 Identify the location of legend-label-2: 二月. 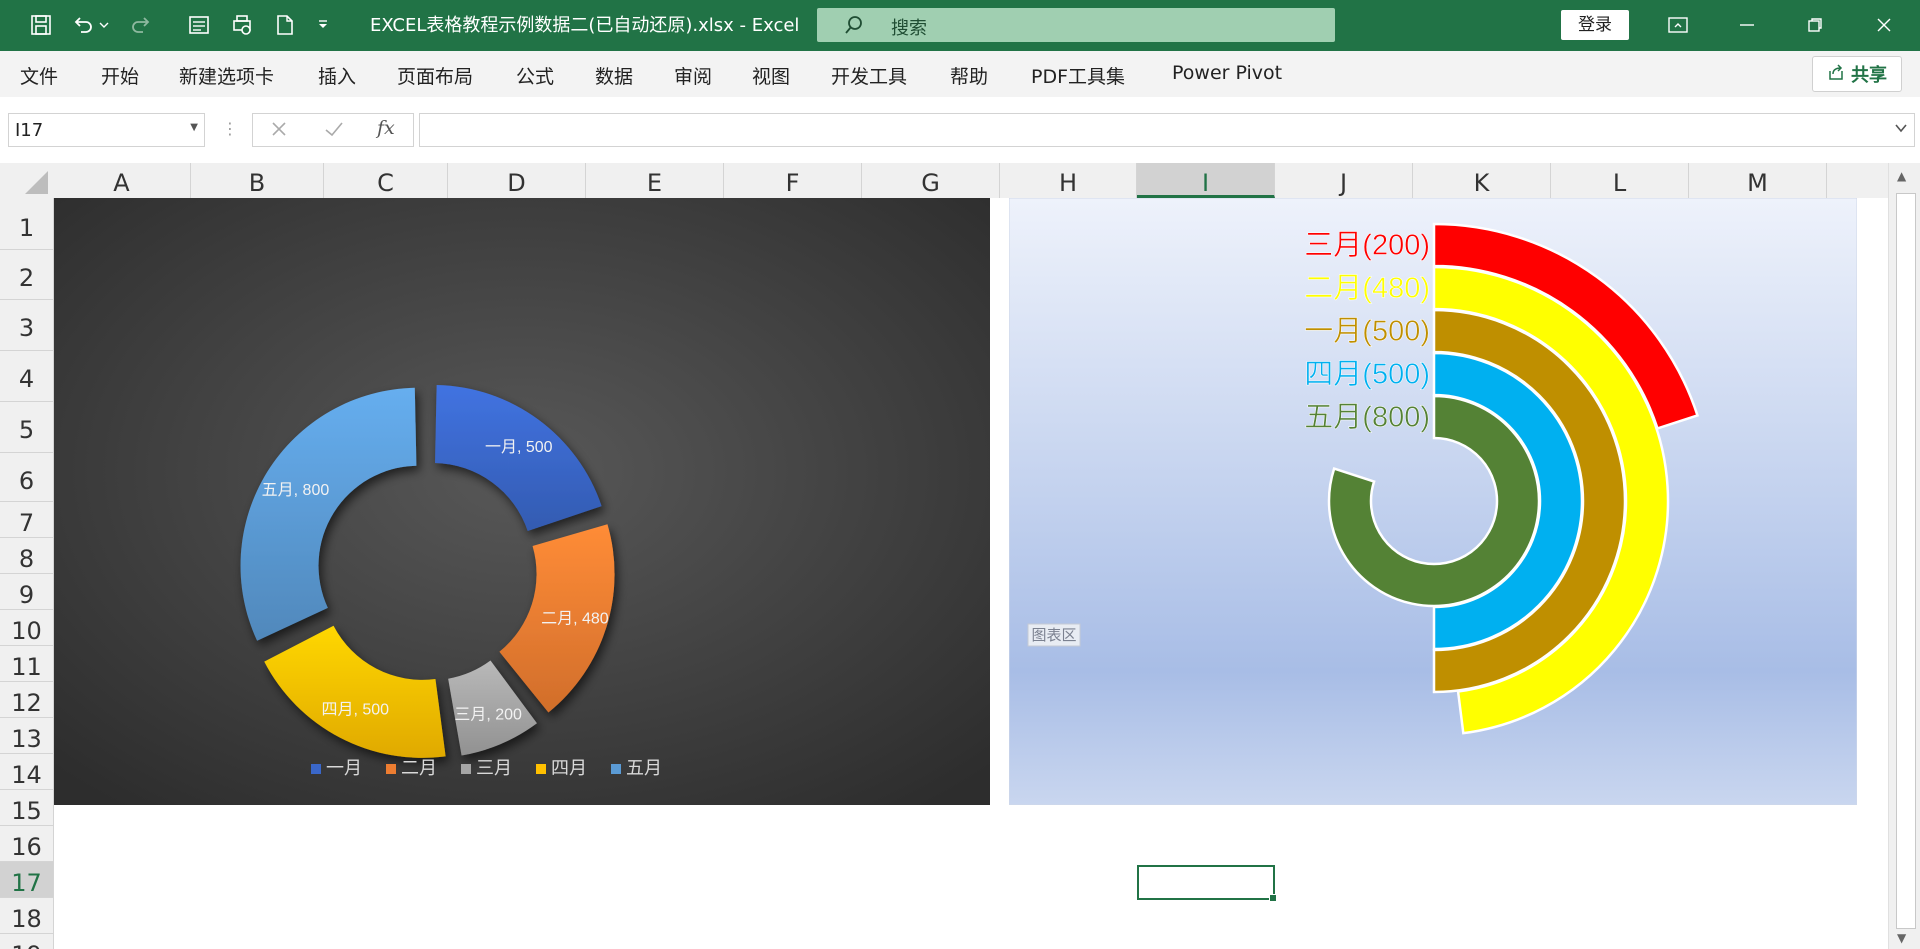
(419, 768).